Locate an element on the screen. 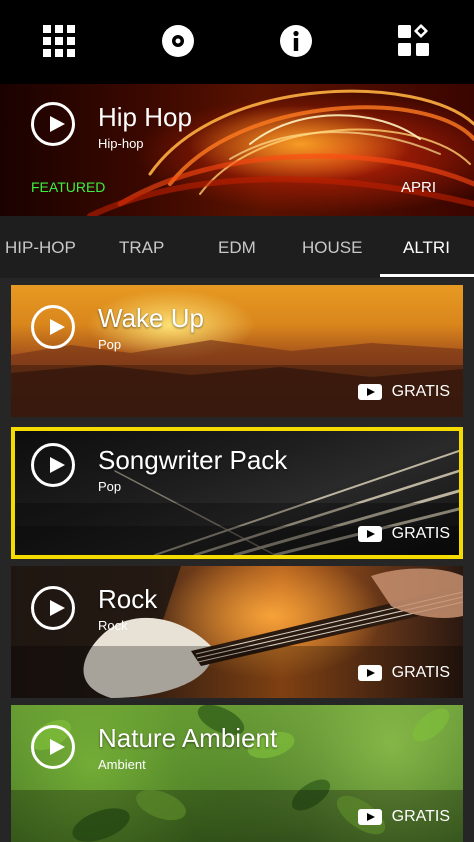 Image resolution: width=474 pixels, height=842 pixels. card-title: Rock is located at coordinates (128, 599).